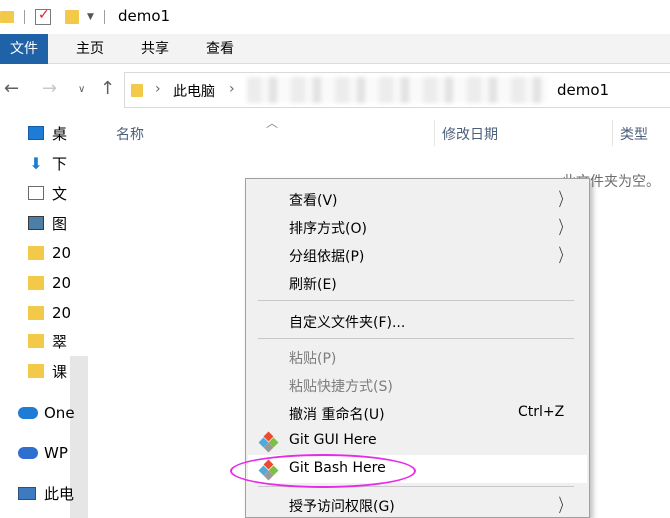  I want to click on nav-item-label: 此电, so click(59, 493).